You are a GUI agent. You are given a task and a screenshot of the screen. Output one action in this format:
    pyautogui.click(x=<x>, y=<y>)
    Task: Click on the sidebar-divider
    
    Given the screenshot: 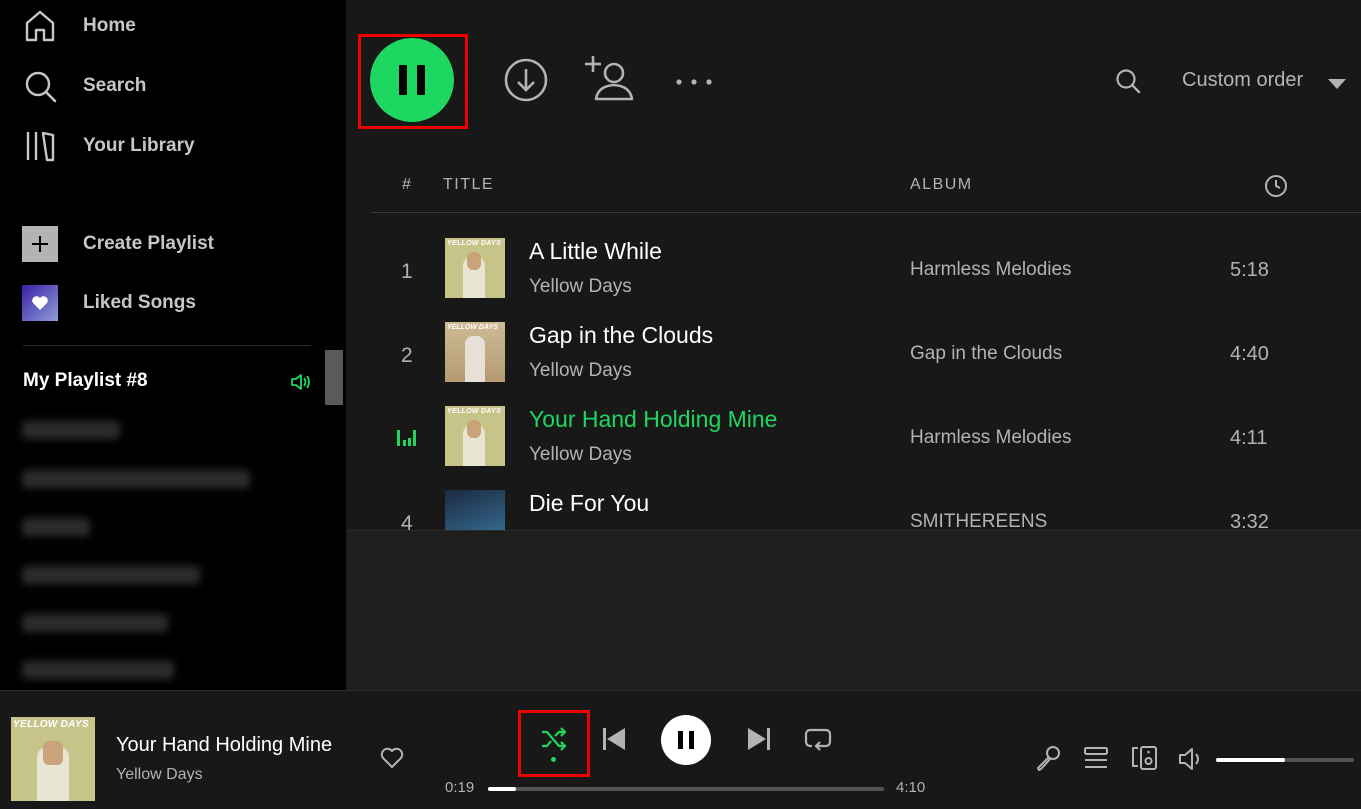 What is the action you would take?
    pyautogui.click(x=167, y=345)
    